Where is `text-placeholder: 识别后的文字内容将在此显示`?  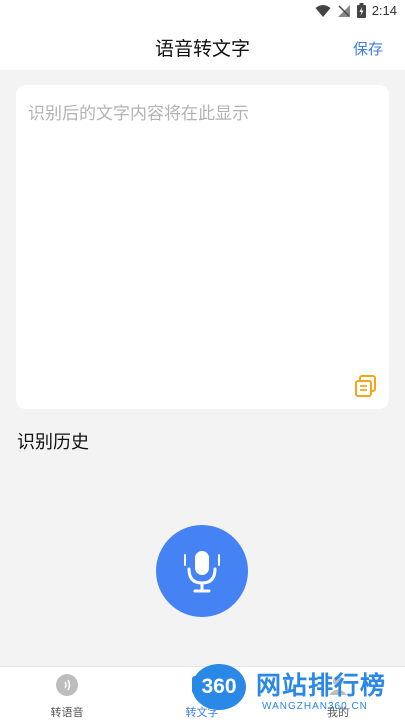 text-placeholder: 识别后的文字内容将在此显示 is located at coordinates (138, 114).